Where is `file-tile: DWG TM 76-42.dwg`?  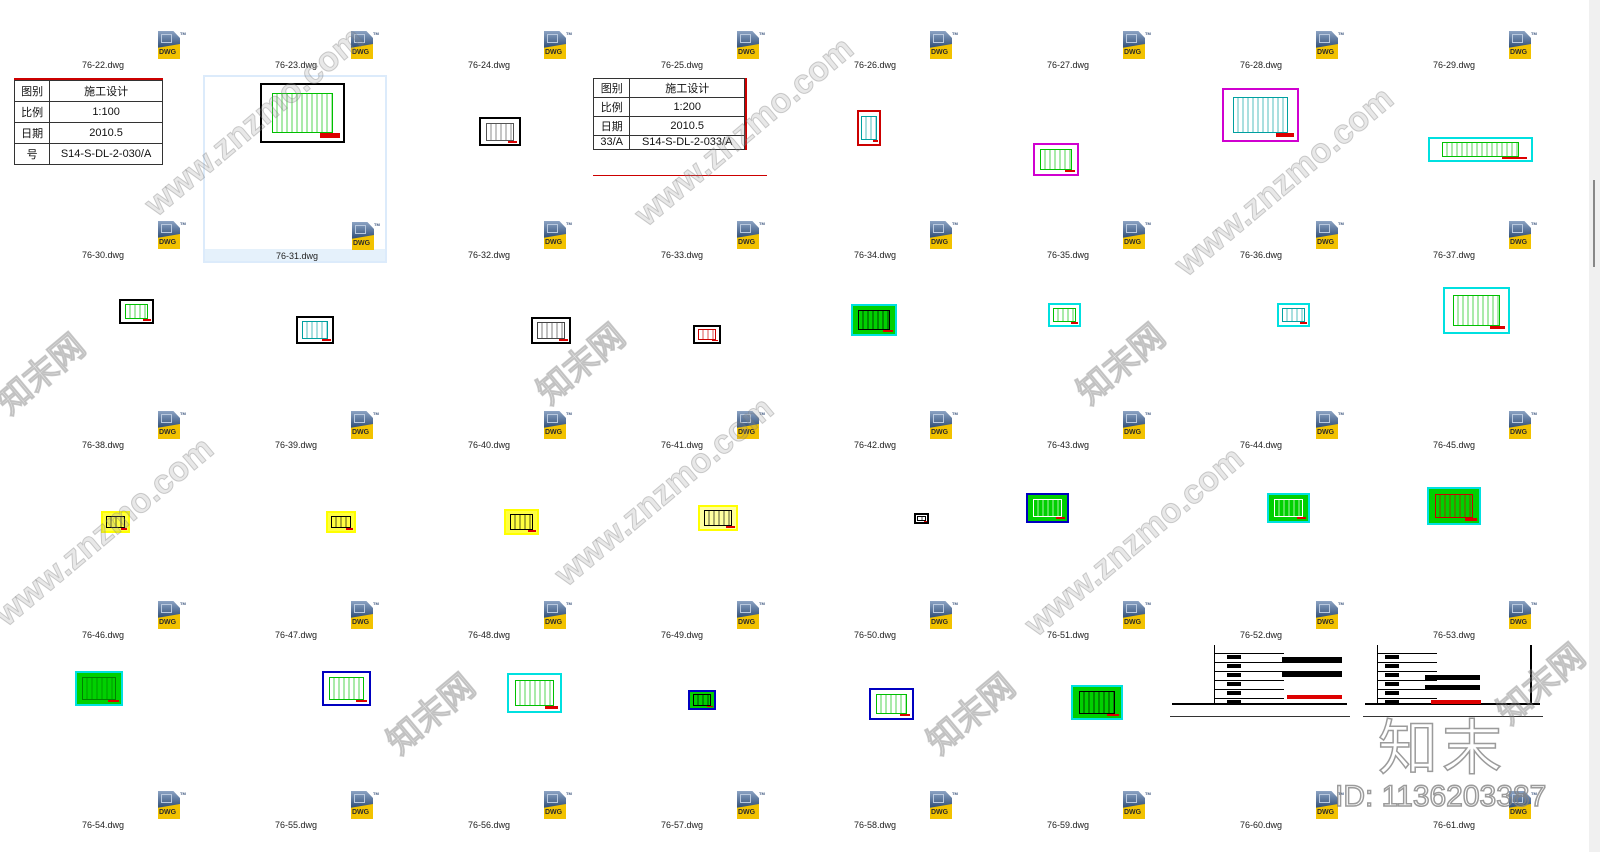 file-tile: DWG TM 76-42.dwg is located at coordinates (874, 359).